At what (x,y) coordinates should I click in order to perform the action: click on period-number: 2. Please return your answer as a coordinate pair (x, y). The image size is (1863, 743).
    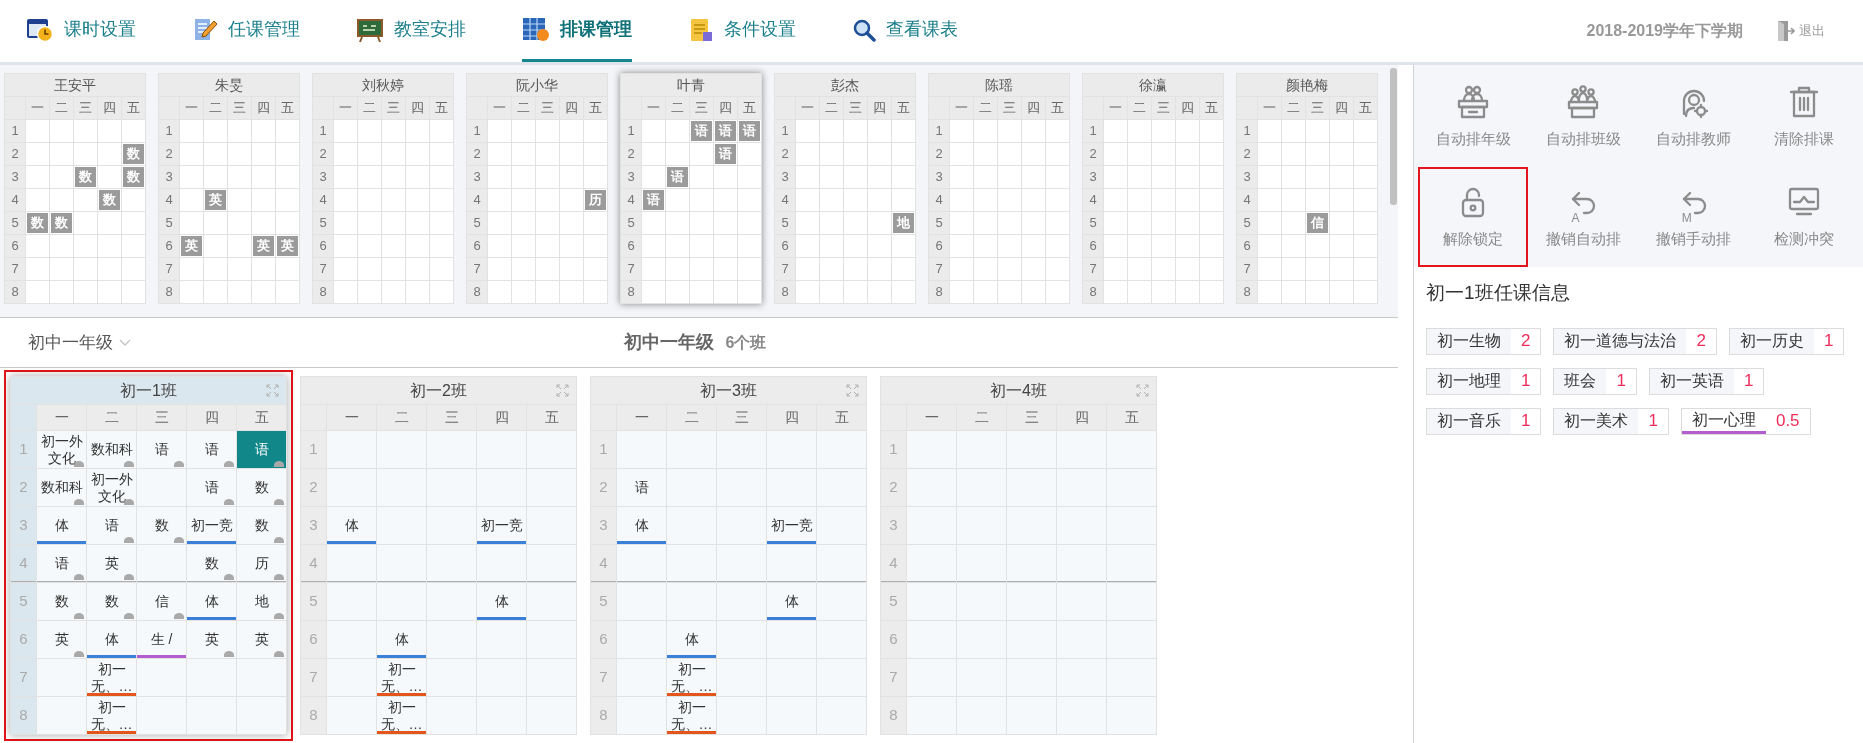
    Looking at the image, I should click on (169, 154).